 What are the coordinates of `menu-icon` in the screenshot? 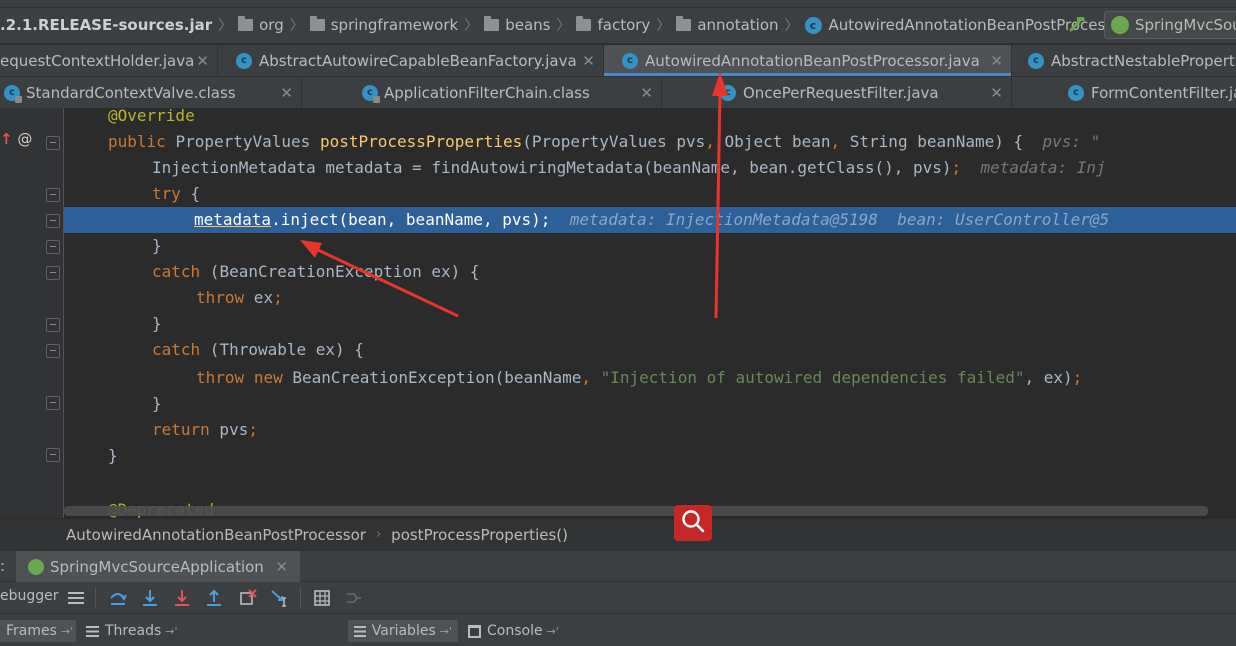 It's located at (76, 598).